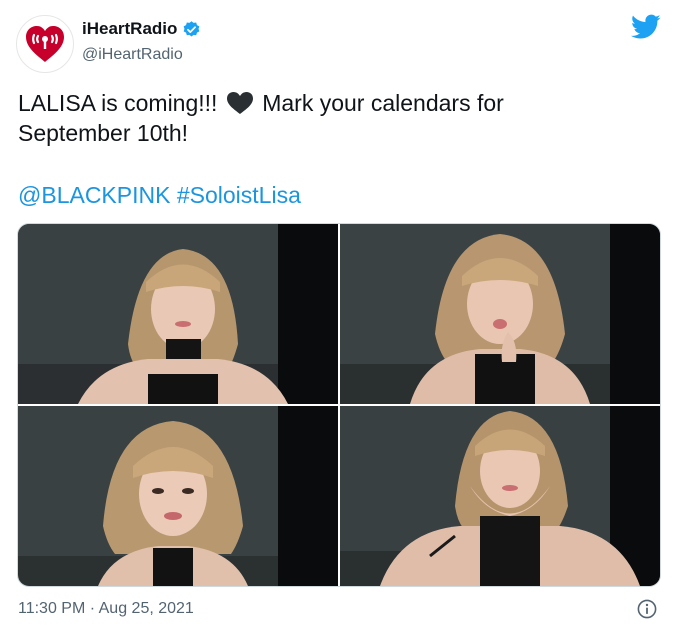  I want to click on iheartradio-logo-icon, so click(45, 44).